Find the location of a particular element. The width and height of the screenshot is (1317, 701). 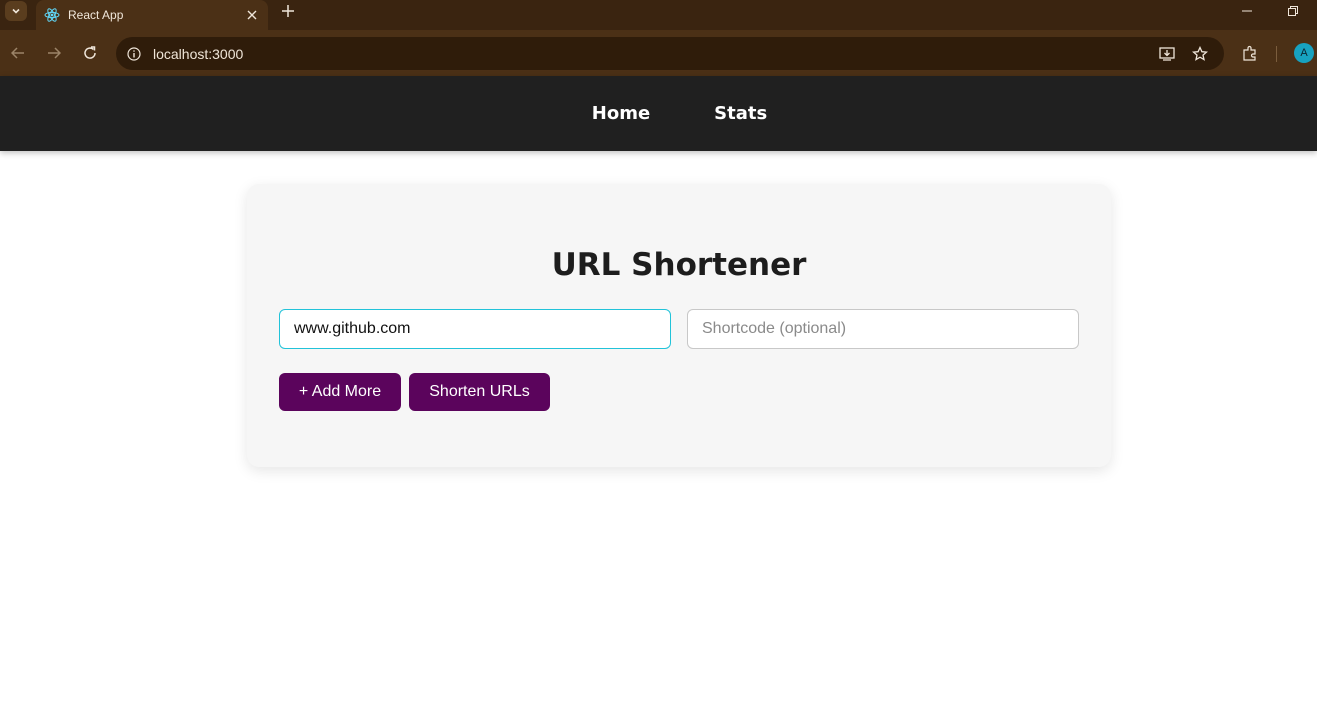

bookmark-star-icon is located at coordinates (1200, 54).